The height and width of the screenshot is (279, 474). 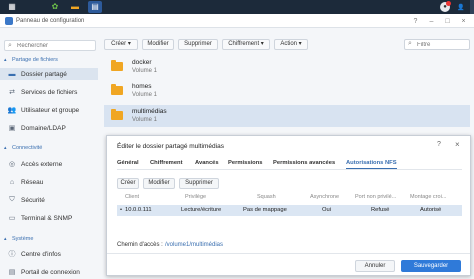 What do you see at coordinates (195, 197) in the screenshot?
I see `column-header-privilege: Privilège` at bounding box center [195, 197].